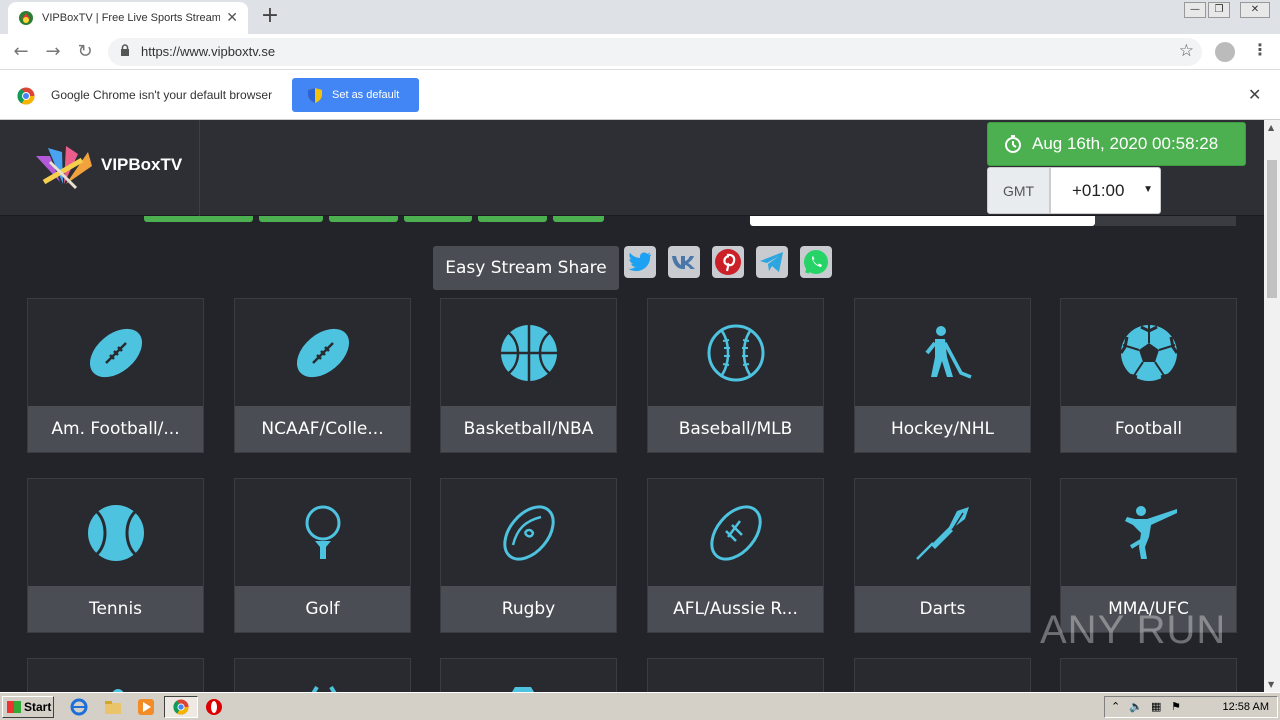 The image size is (1280, 720). What do you see at coordinates (772, 262) in the screenshot?
I see `telegram-icon` at bounding box center [772, 262].